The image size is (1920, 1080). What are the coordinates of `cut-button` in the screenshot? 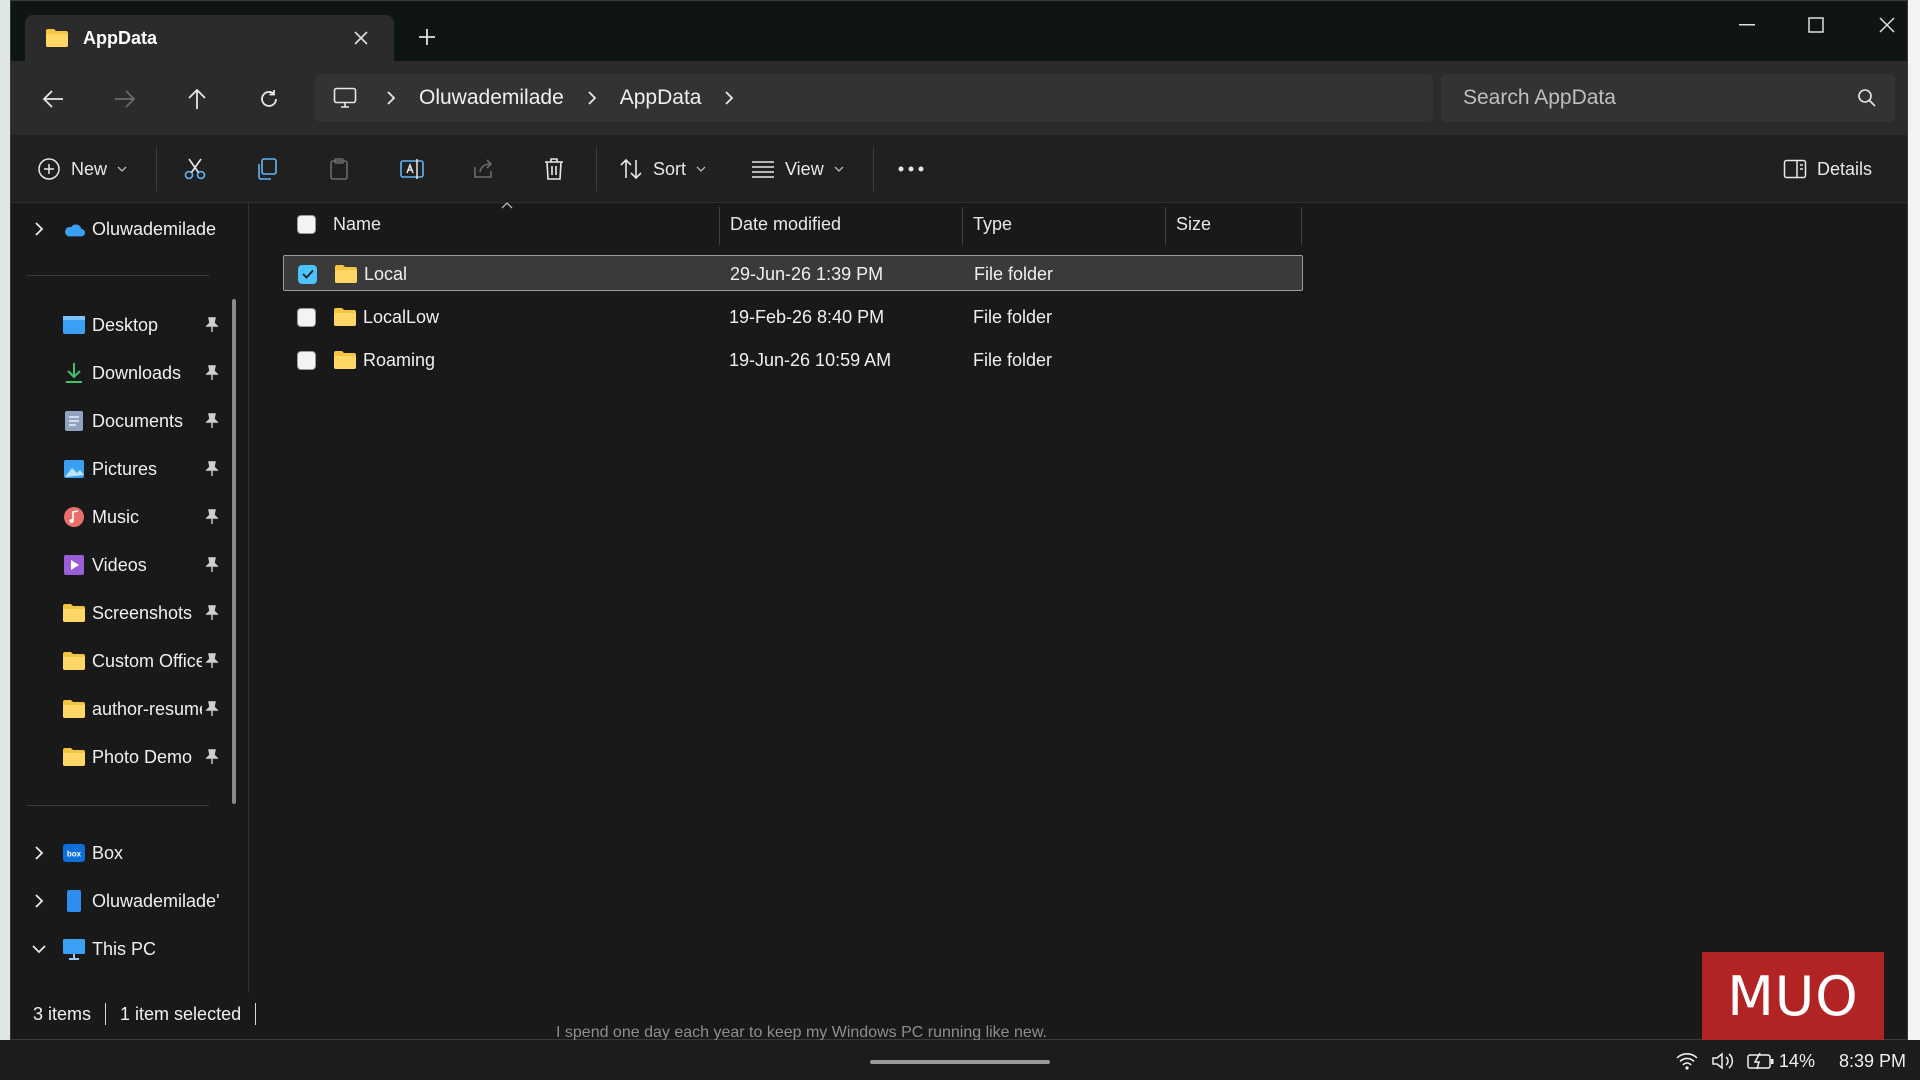 It's located at (195, 169).